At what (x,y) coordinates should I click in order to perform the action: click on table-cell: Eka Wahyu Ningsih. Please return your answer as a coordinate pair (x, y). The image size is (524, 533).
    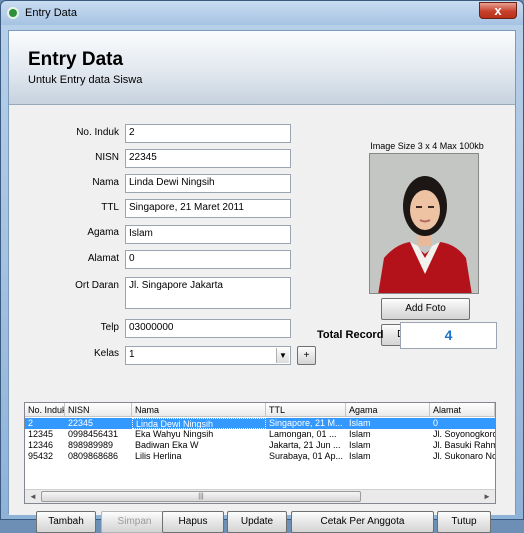
    Looking at the image, I should click on (174, 434).